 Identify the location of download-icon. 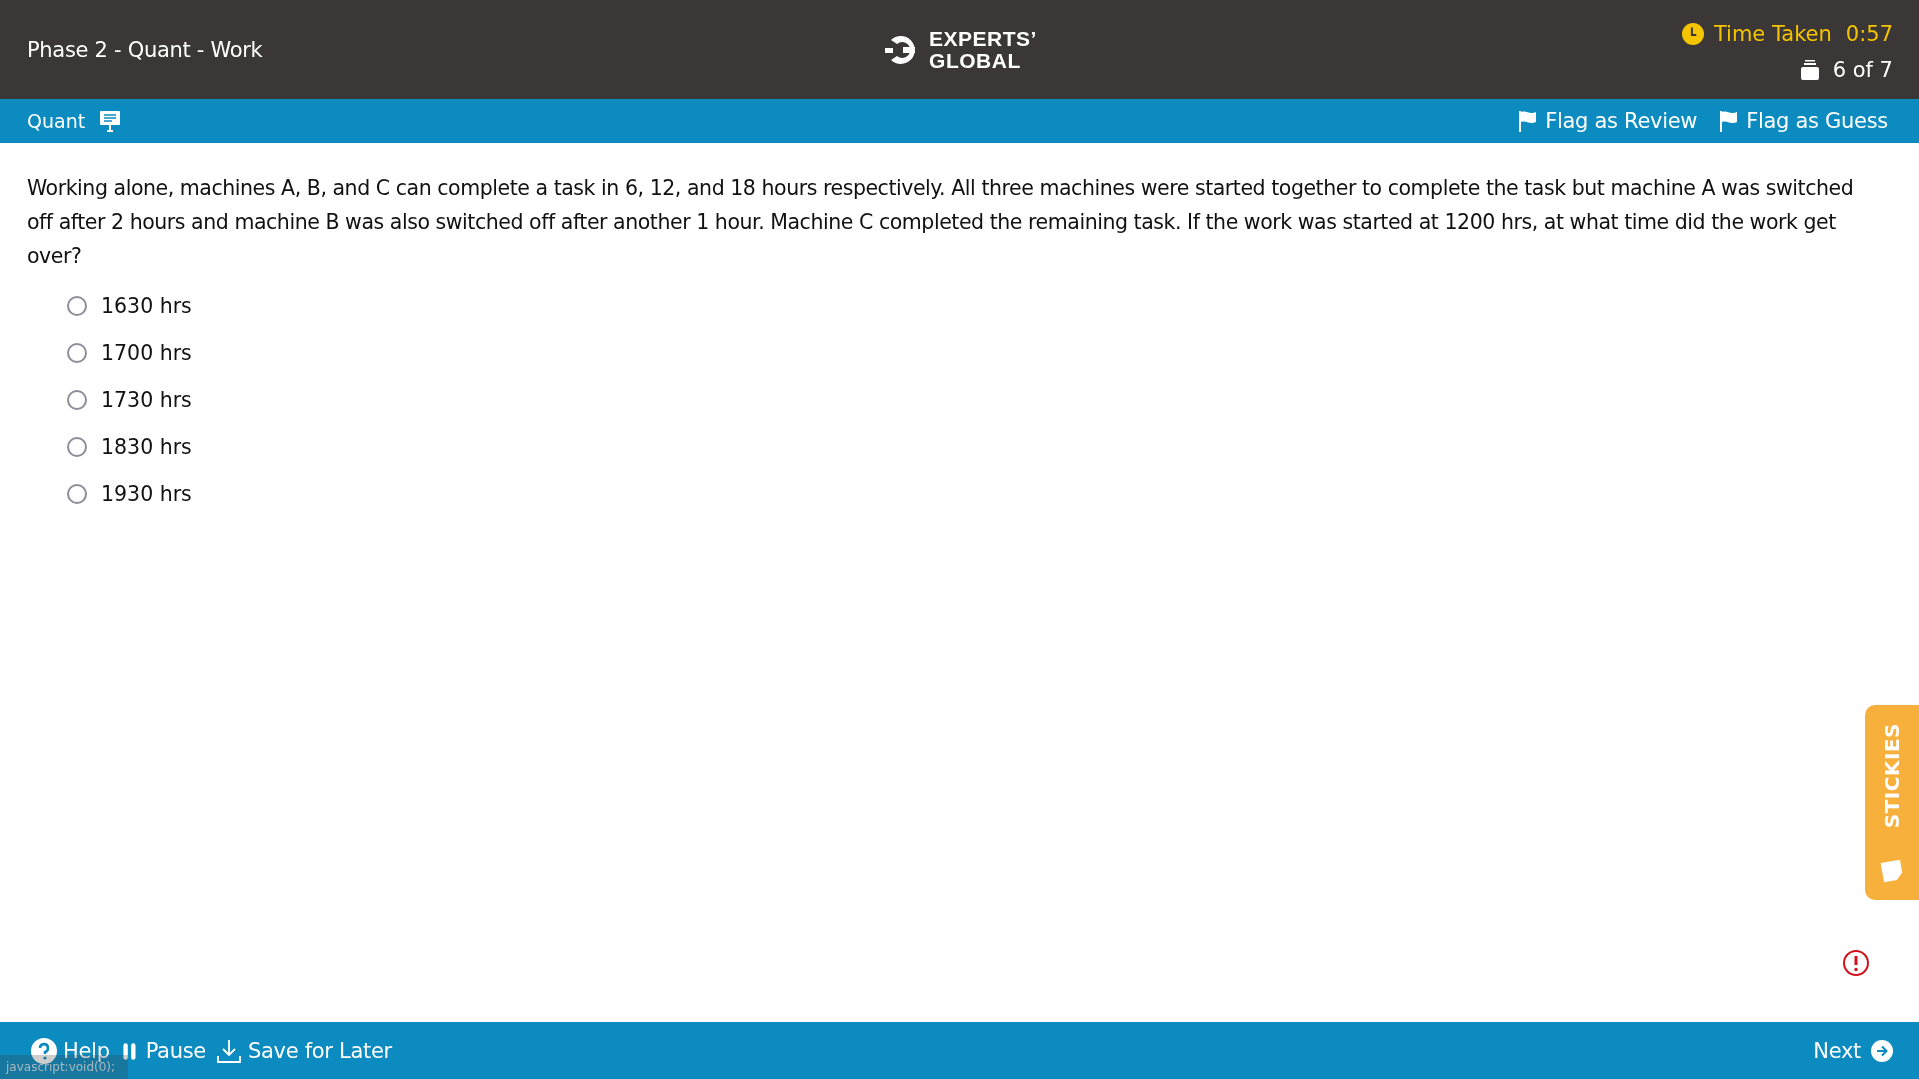
(228, 1050).